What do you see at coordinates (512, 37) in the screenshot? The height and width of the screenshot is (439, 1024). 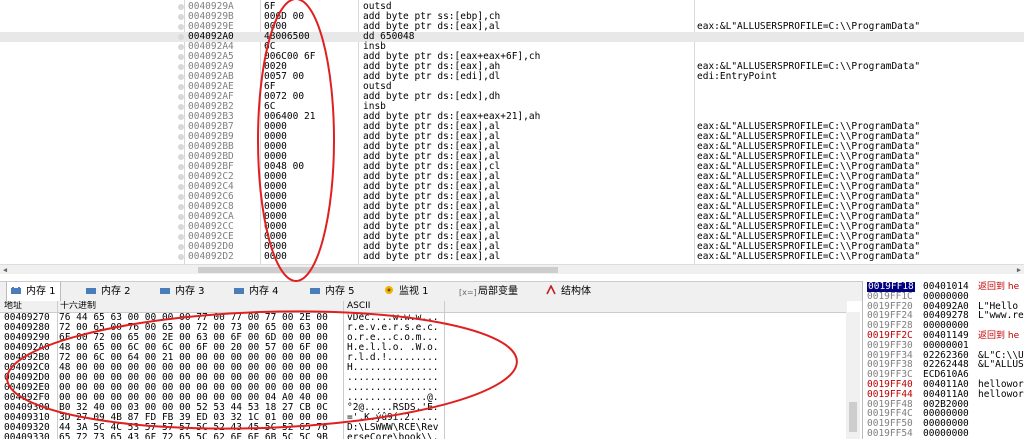 I see `disasm-row: 004092A0 48006500 dd 650048` at bounding box center [512, 37].